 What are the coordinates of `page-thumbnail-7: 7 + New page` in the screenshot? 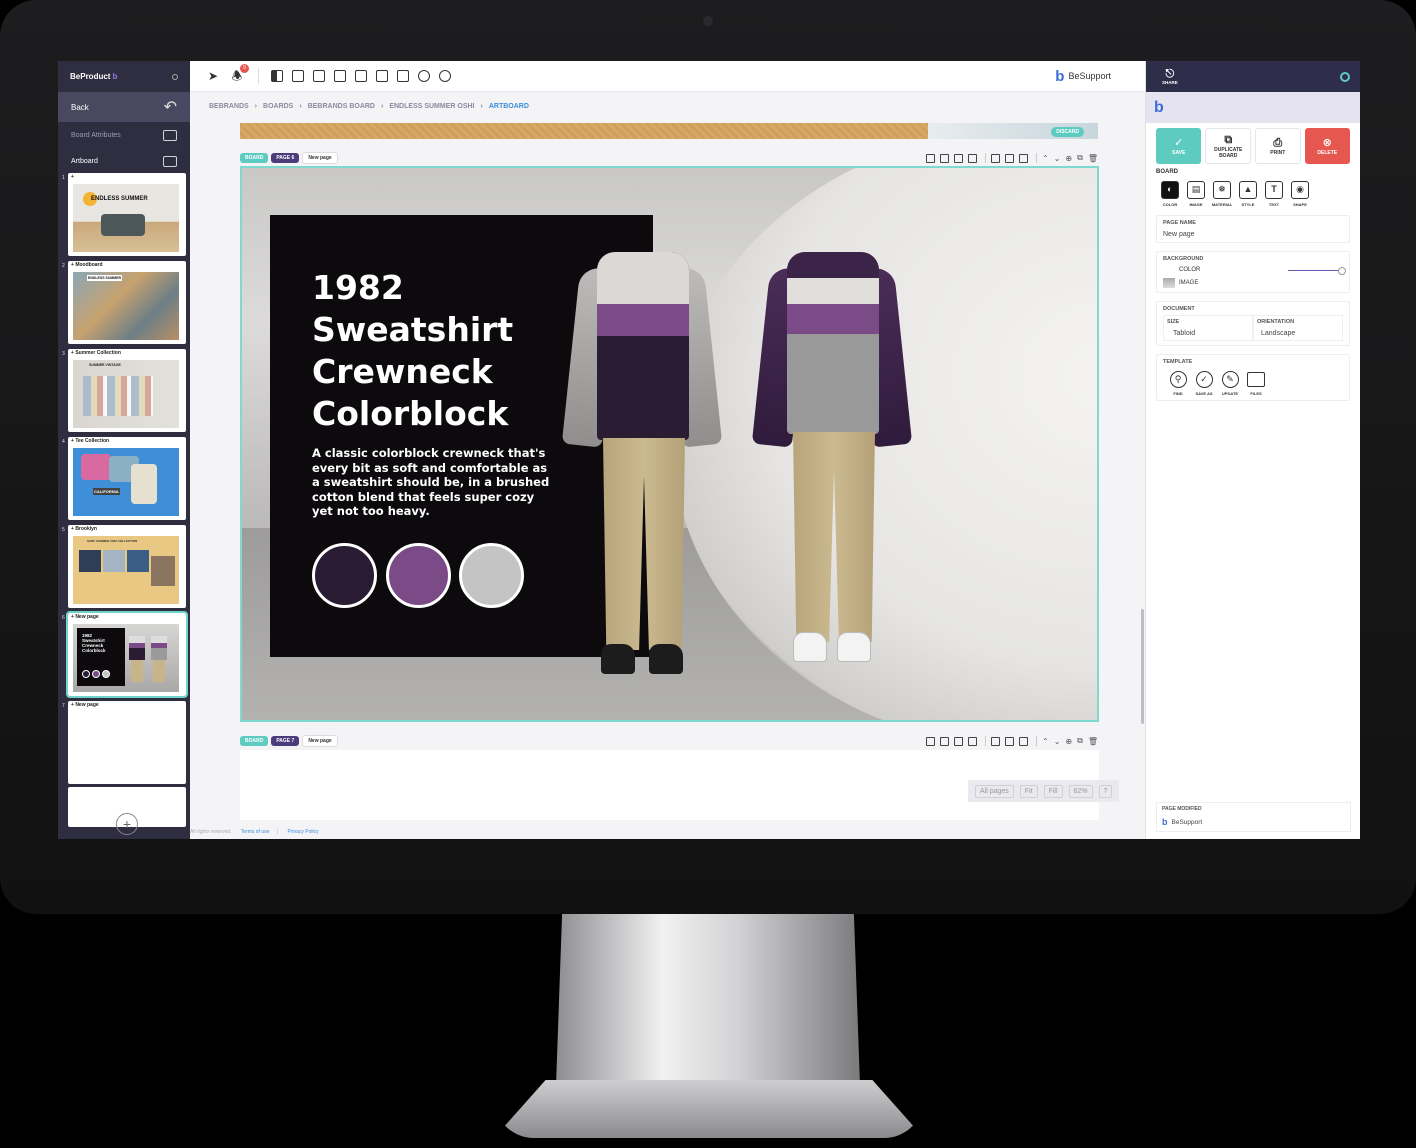 It's located at (125, 745).